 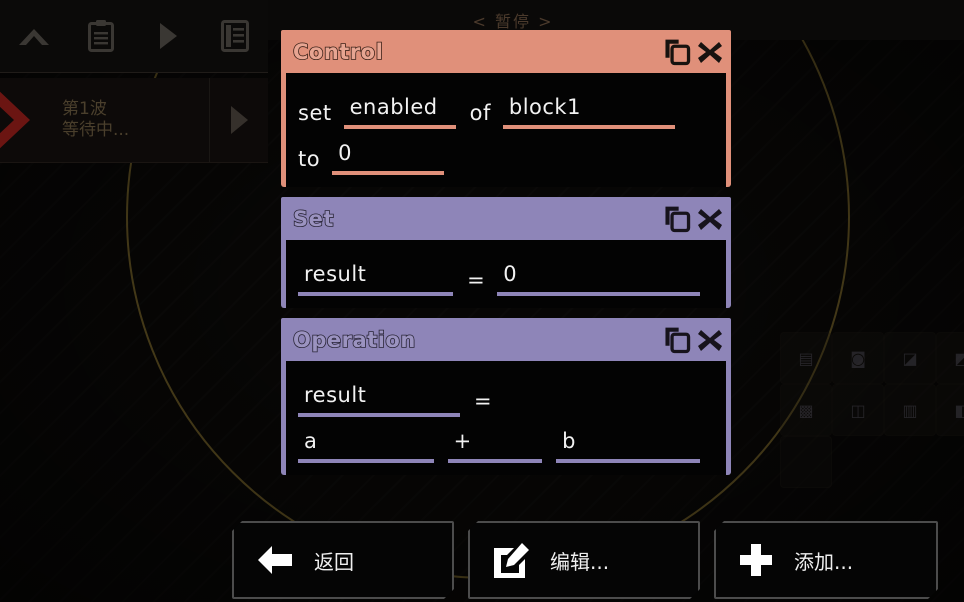 What do you see at coordinates (480, 113) in the screenshot?
I see `token-static: of` at bounding box center [480, 113].